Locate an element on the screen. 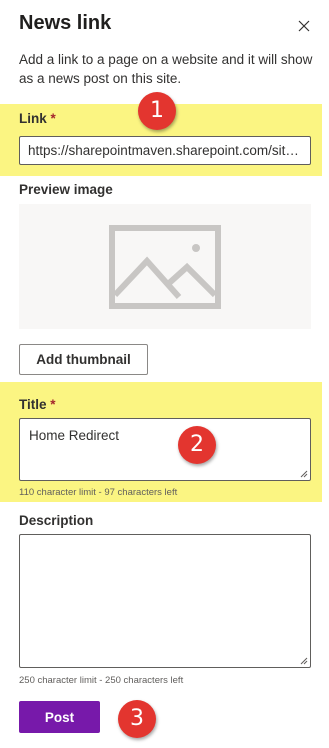 Image resolution: width=329 pixels, height=748 pixels. preview-image is located at coordinates (165, 266).